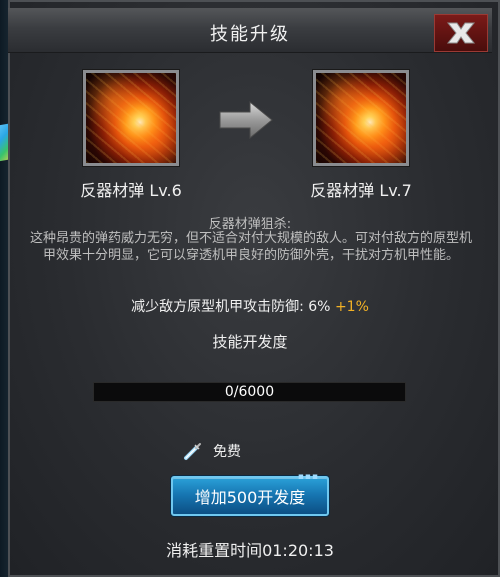 This screenshot has width=500, height=577. I want to click on button-decoration: ▪▪▪, so click(308, 477).